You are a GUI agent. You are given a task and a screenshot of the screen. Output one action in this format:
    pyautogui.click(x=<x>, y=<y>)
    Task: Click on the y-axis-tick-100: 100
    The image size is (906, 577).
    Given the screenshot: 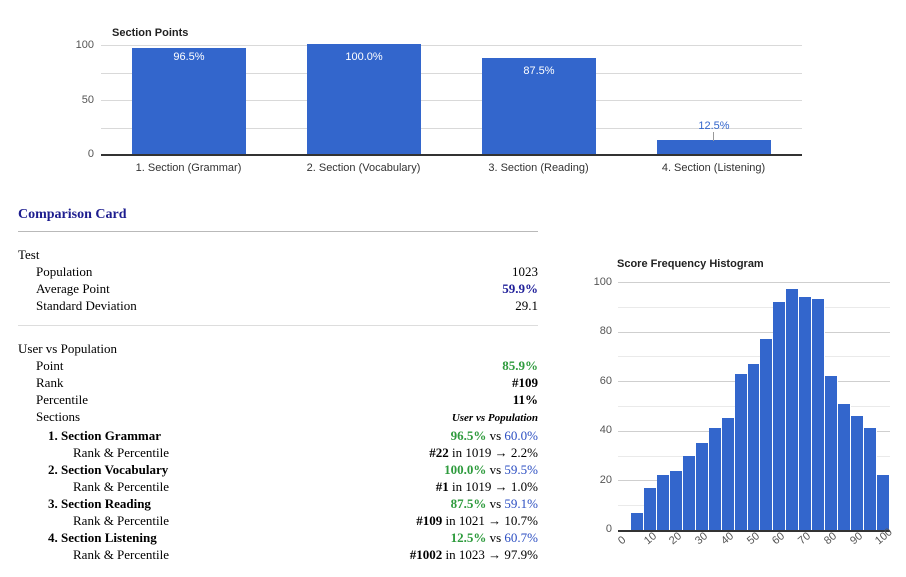 What is the action you would take?
    pyautogui.click(x=84, y=45)
    